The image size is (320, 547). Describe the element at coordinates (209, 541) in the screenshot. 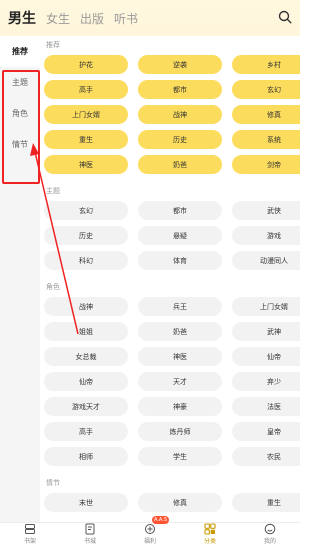

I see `nav-label: 分类` at that location.